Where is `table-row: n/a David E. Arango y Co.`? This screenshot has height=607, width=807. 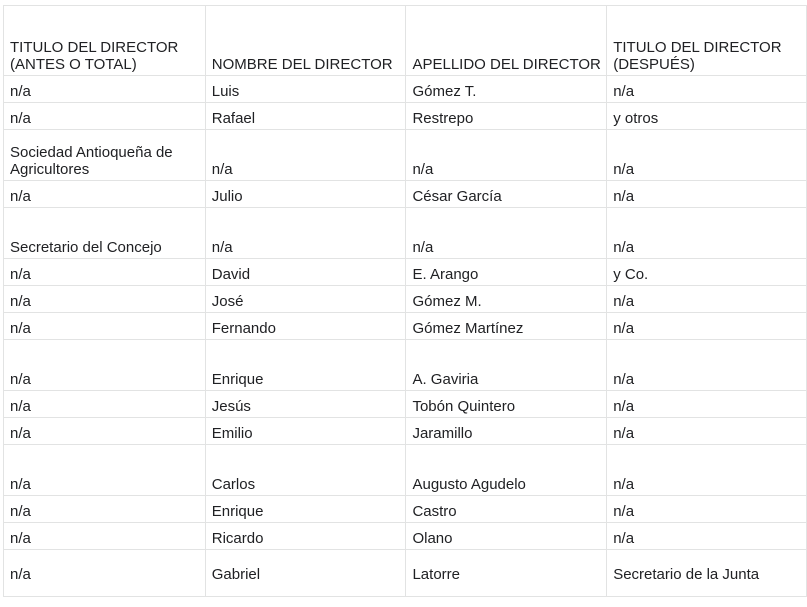
table-row: n/a David E. Arango y Co. is located at coordinates (405, 272).